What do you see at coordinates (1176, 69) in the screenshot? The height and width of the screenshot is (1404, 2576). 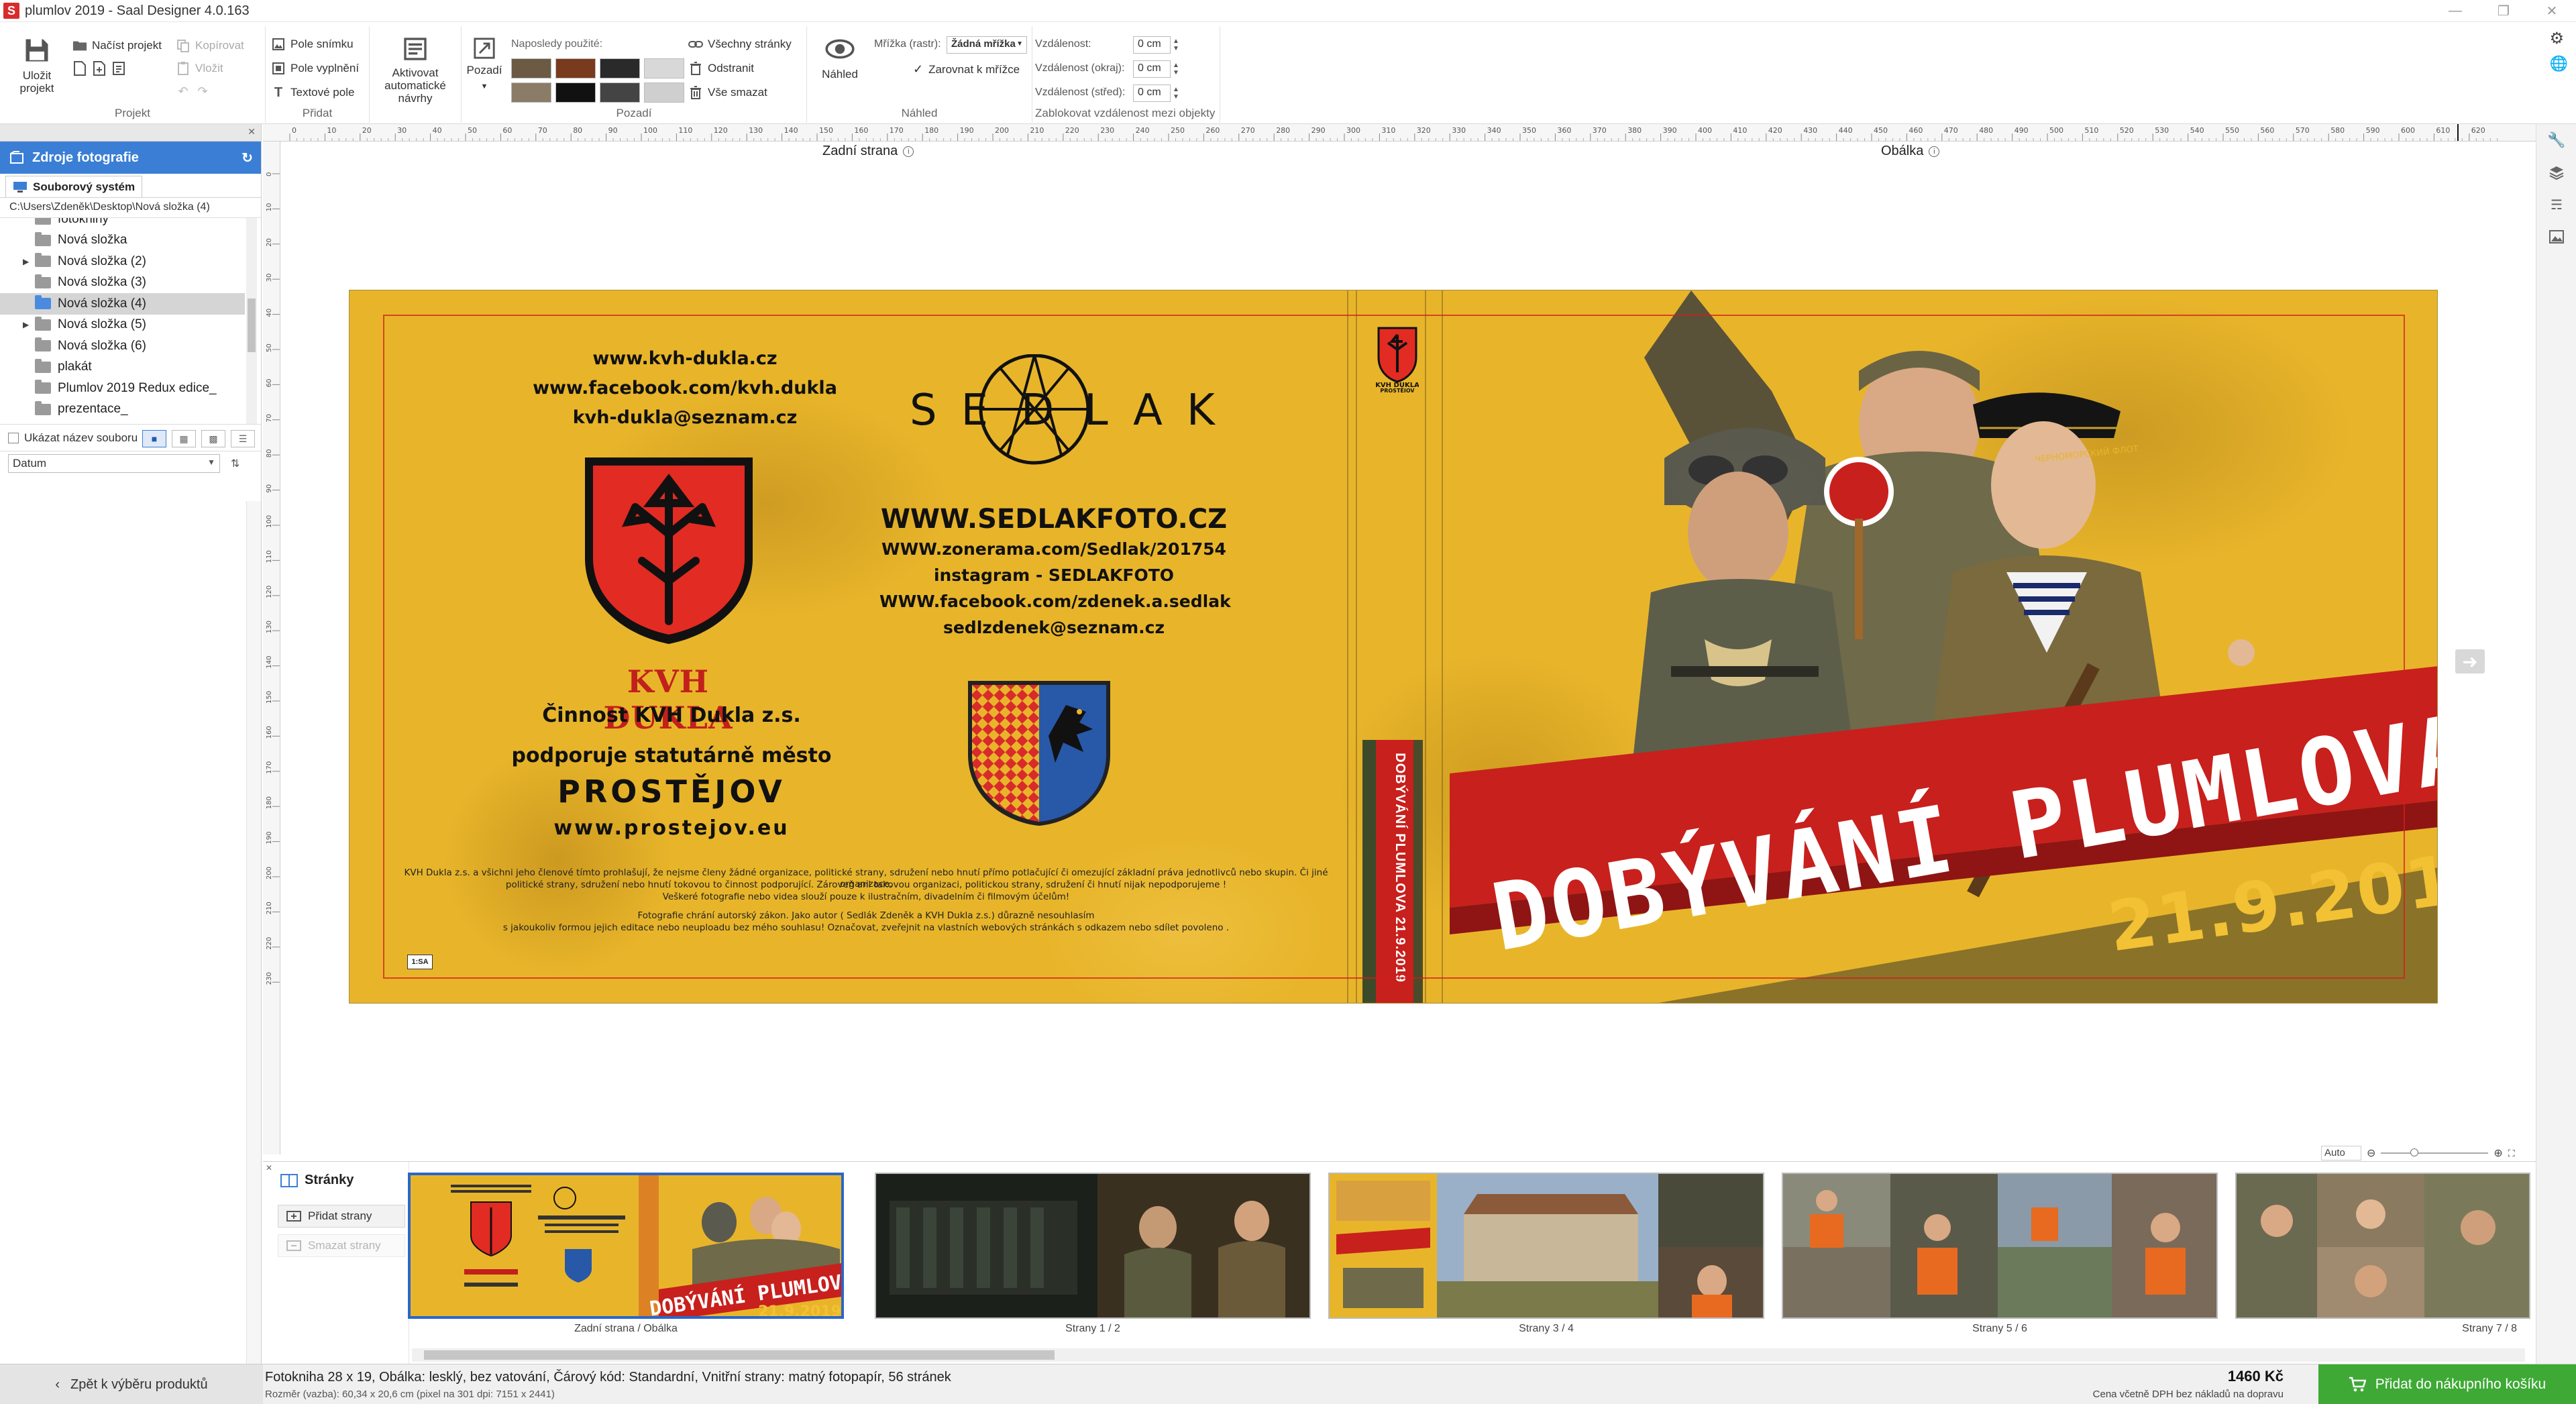 I see `edge-distance-spinner: ▲ ▼` at bounding box center [1176, 69].